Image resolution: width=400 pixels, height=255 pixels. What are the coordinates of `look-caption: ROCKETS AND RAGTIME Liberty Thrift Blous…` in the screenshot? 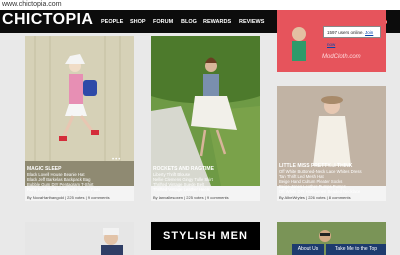 It's located at (183, 180).